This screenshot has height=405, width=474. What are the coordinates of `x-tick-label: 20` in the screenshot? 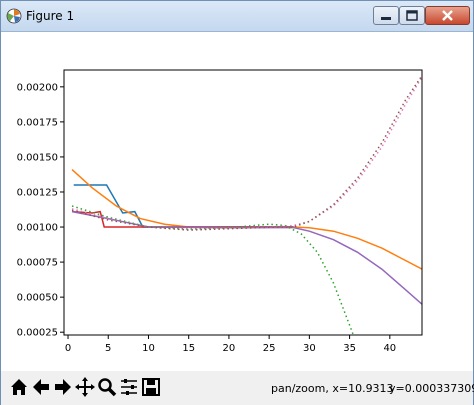 It's located at (229, 348).